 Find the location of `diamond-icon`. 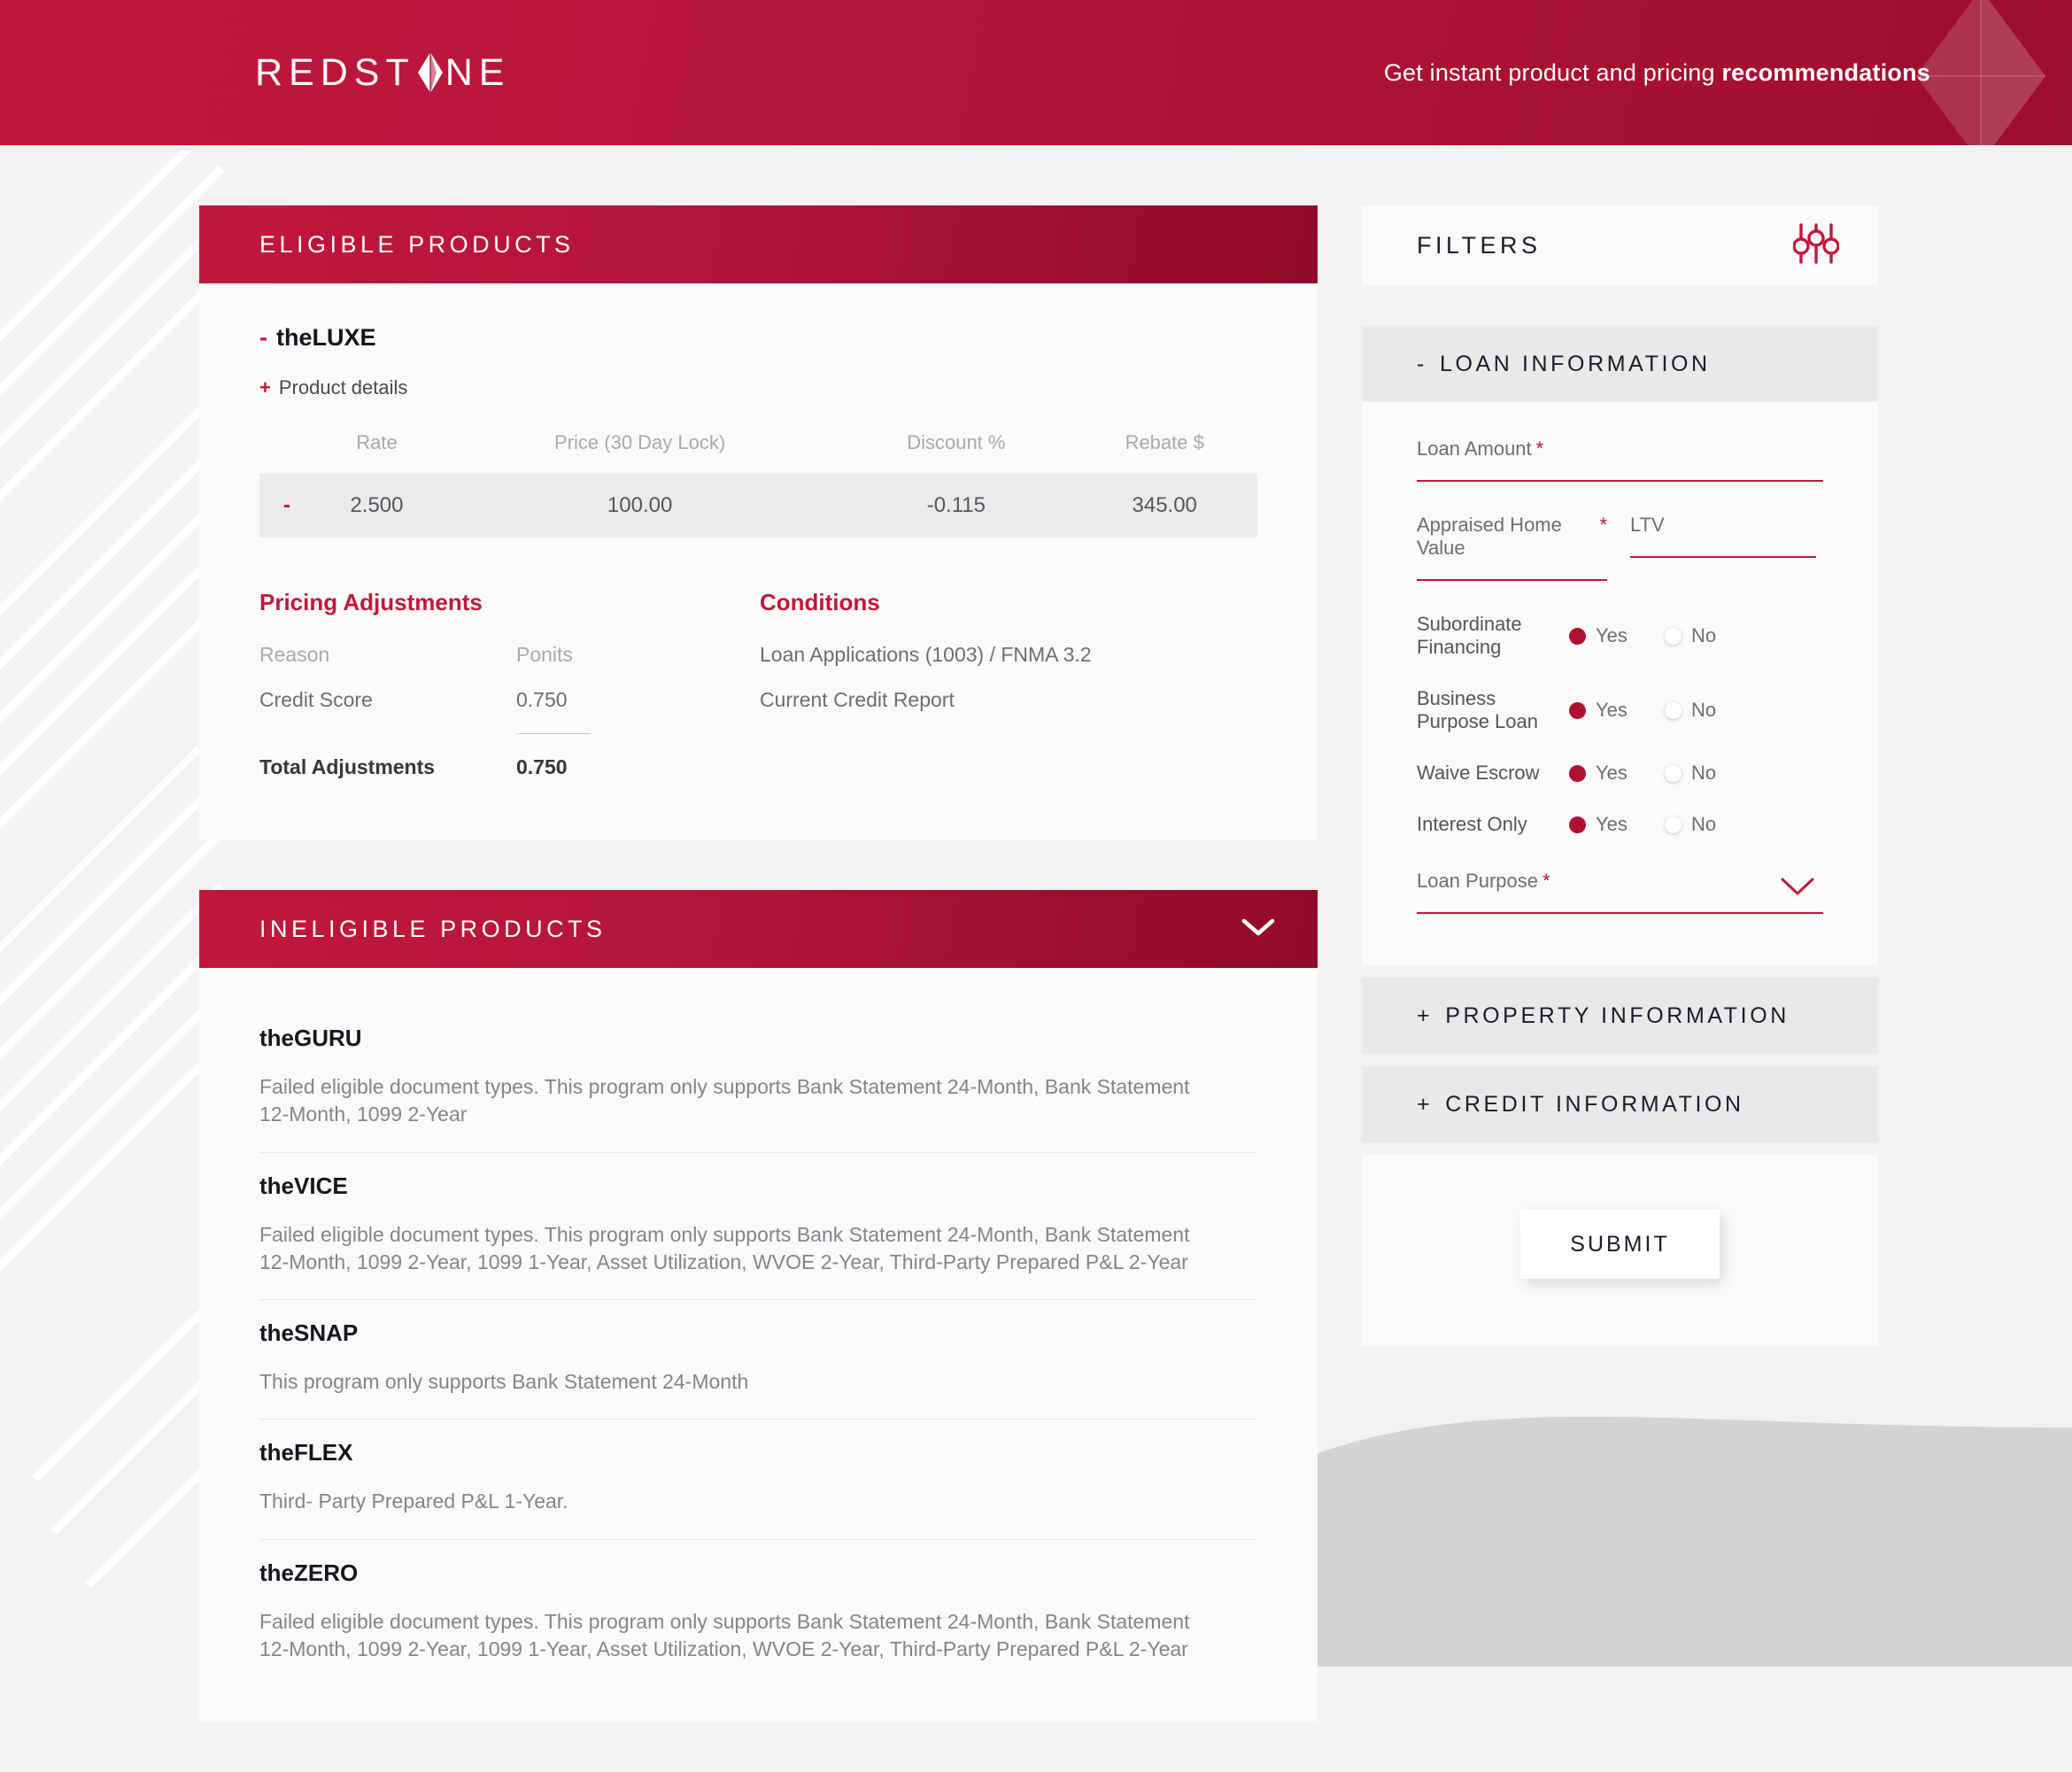

diamond-icon is located at coordinates (430, 72).